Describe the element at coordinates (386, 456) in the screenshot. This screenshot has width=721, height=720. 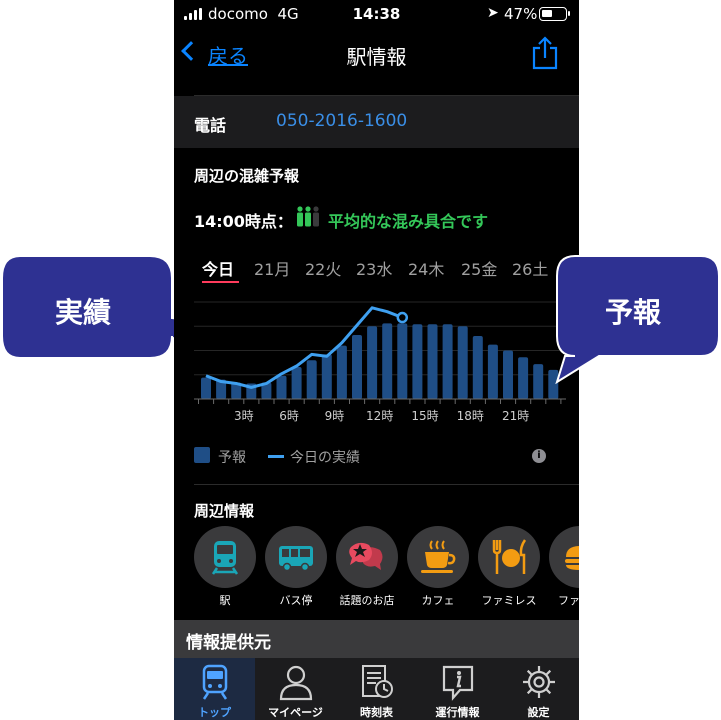
I see `chart-legend: 予報 今日の実績 i` at that location.